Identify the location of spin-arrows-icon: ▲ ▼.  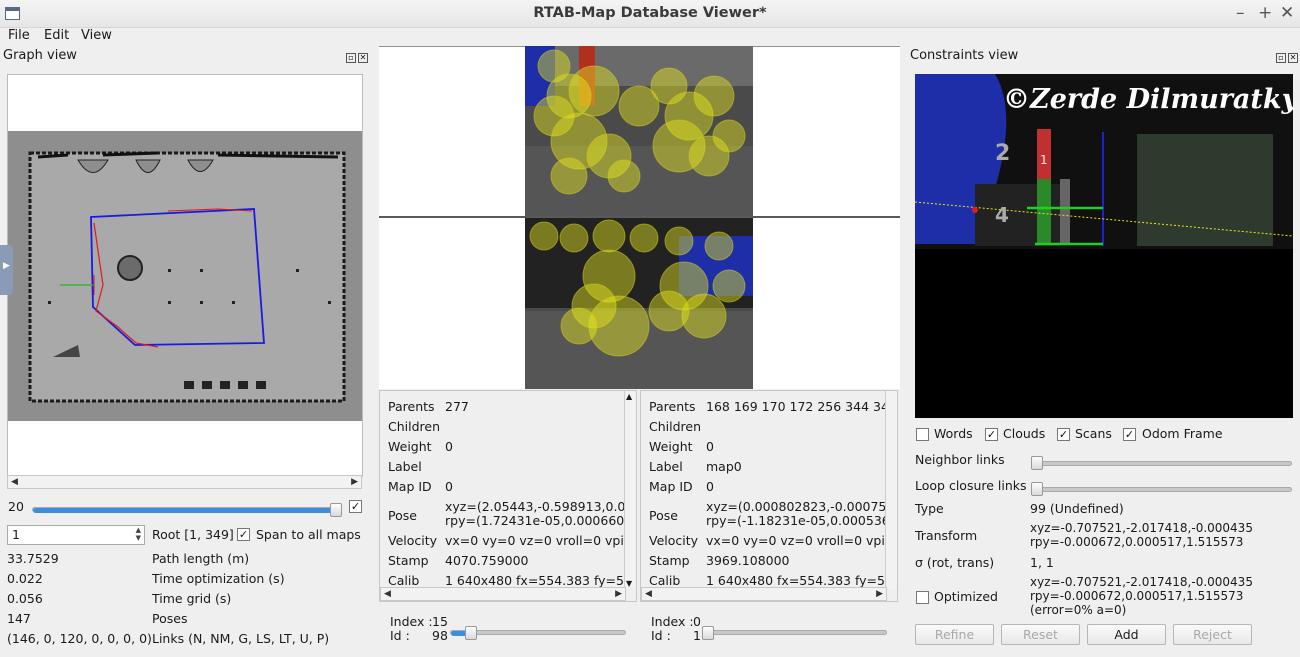
(138, 534).